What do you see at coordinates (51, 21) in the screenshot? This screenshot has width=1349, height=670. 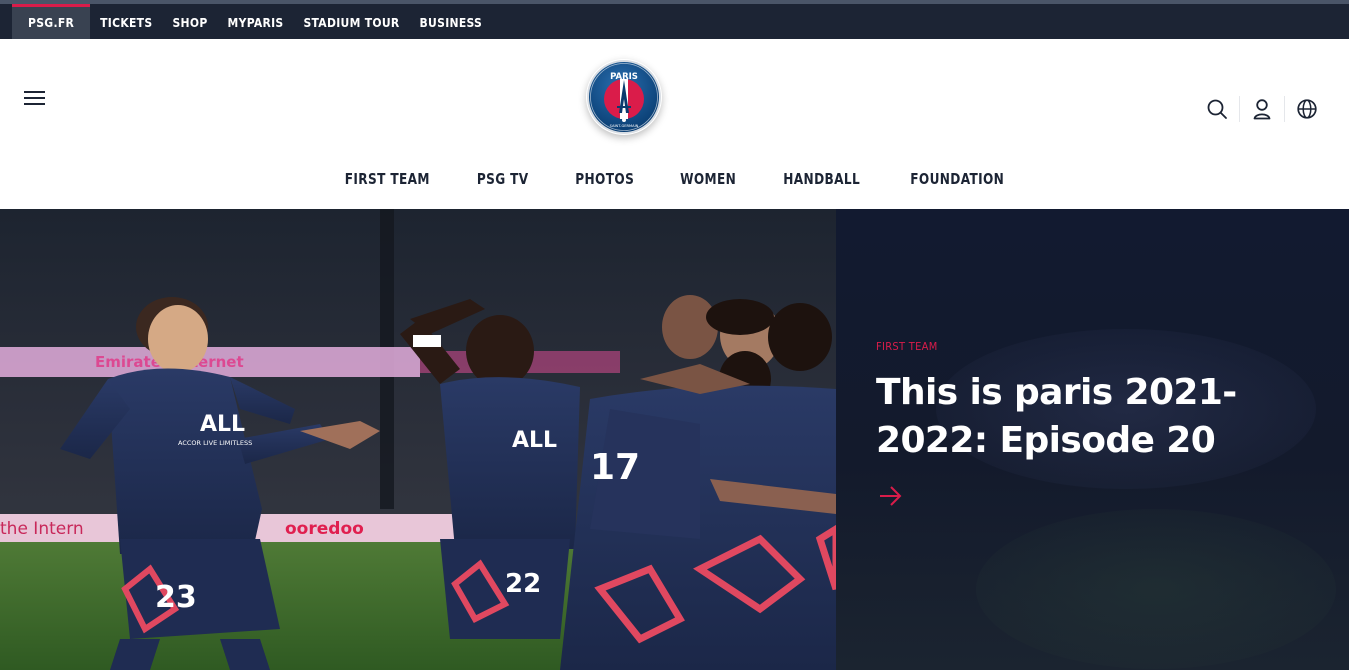 I see `utility-link-psgfr: PSG.FR` at bounding box center [51, 21].